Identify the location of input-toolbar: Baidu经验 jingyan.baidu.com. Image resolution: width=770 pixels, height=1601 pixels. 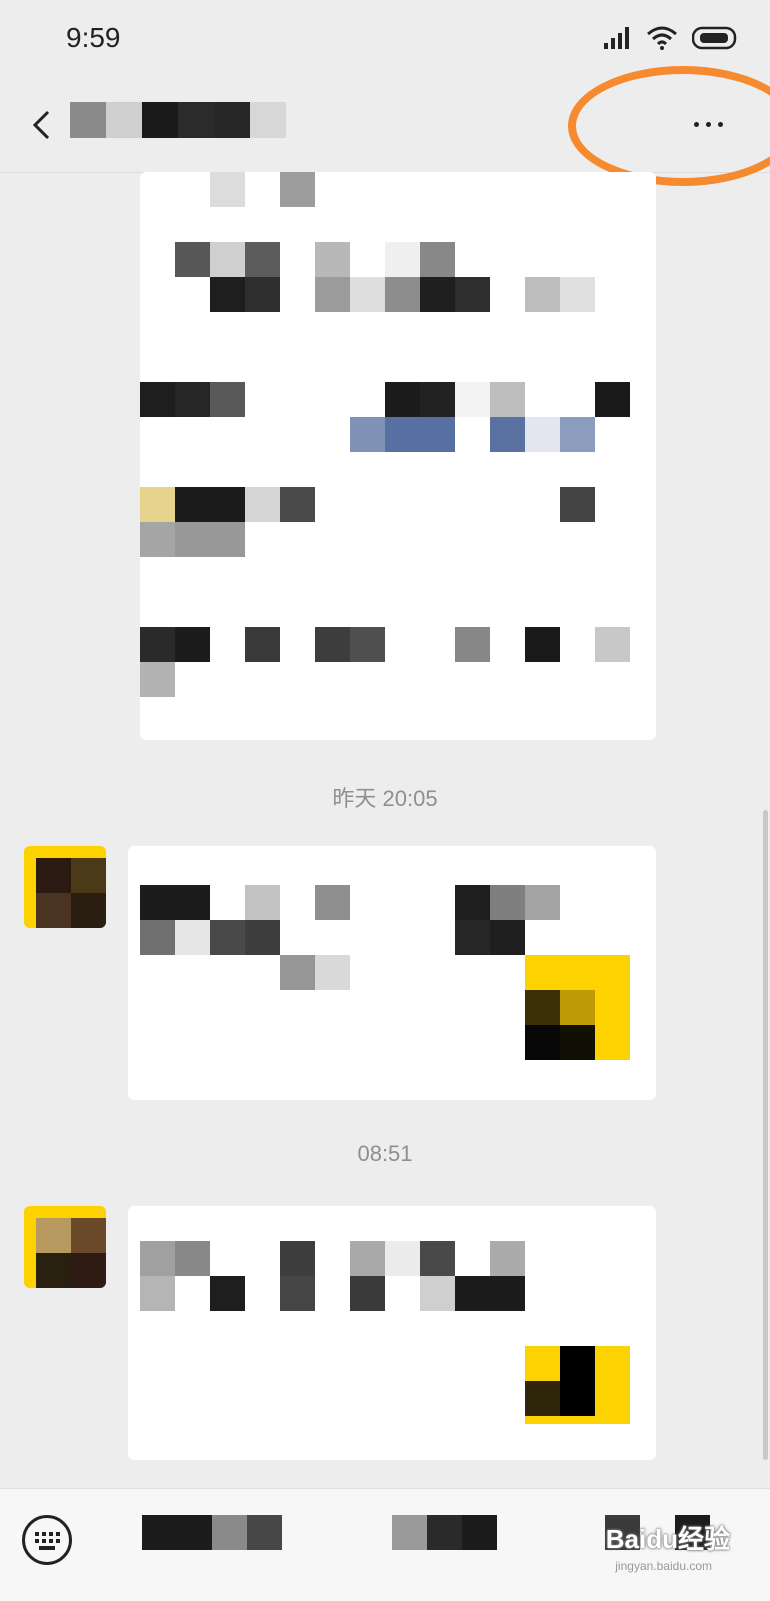
(385, 1544).